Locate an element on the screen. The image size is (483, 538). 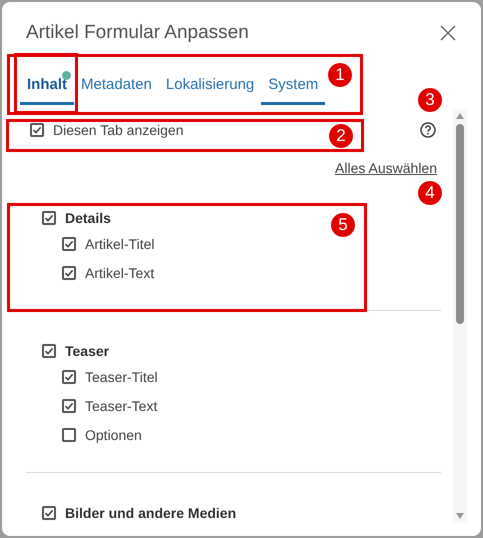
select-all-link: Alles Auswählen is located at coordinates (386, 168).